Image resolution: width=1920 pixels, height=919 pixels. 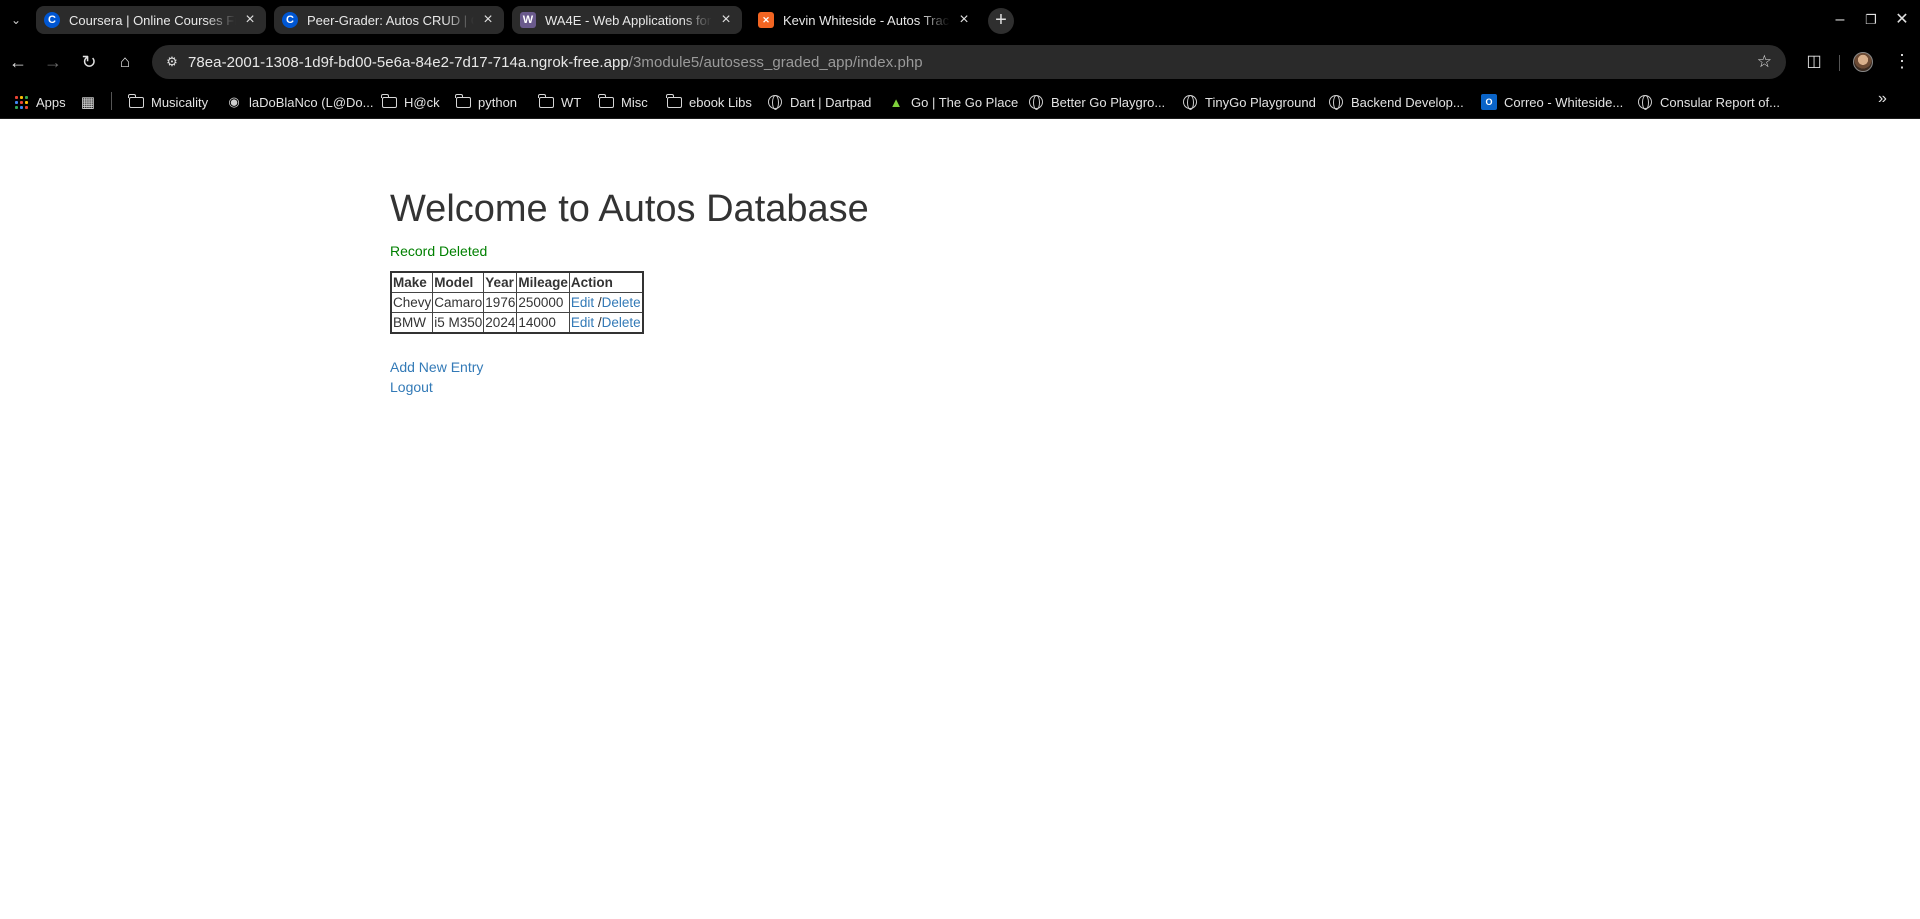 I want to click on column-header-mileage: Mileage, so click(x=543, y=282).